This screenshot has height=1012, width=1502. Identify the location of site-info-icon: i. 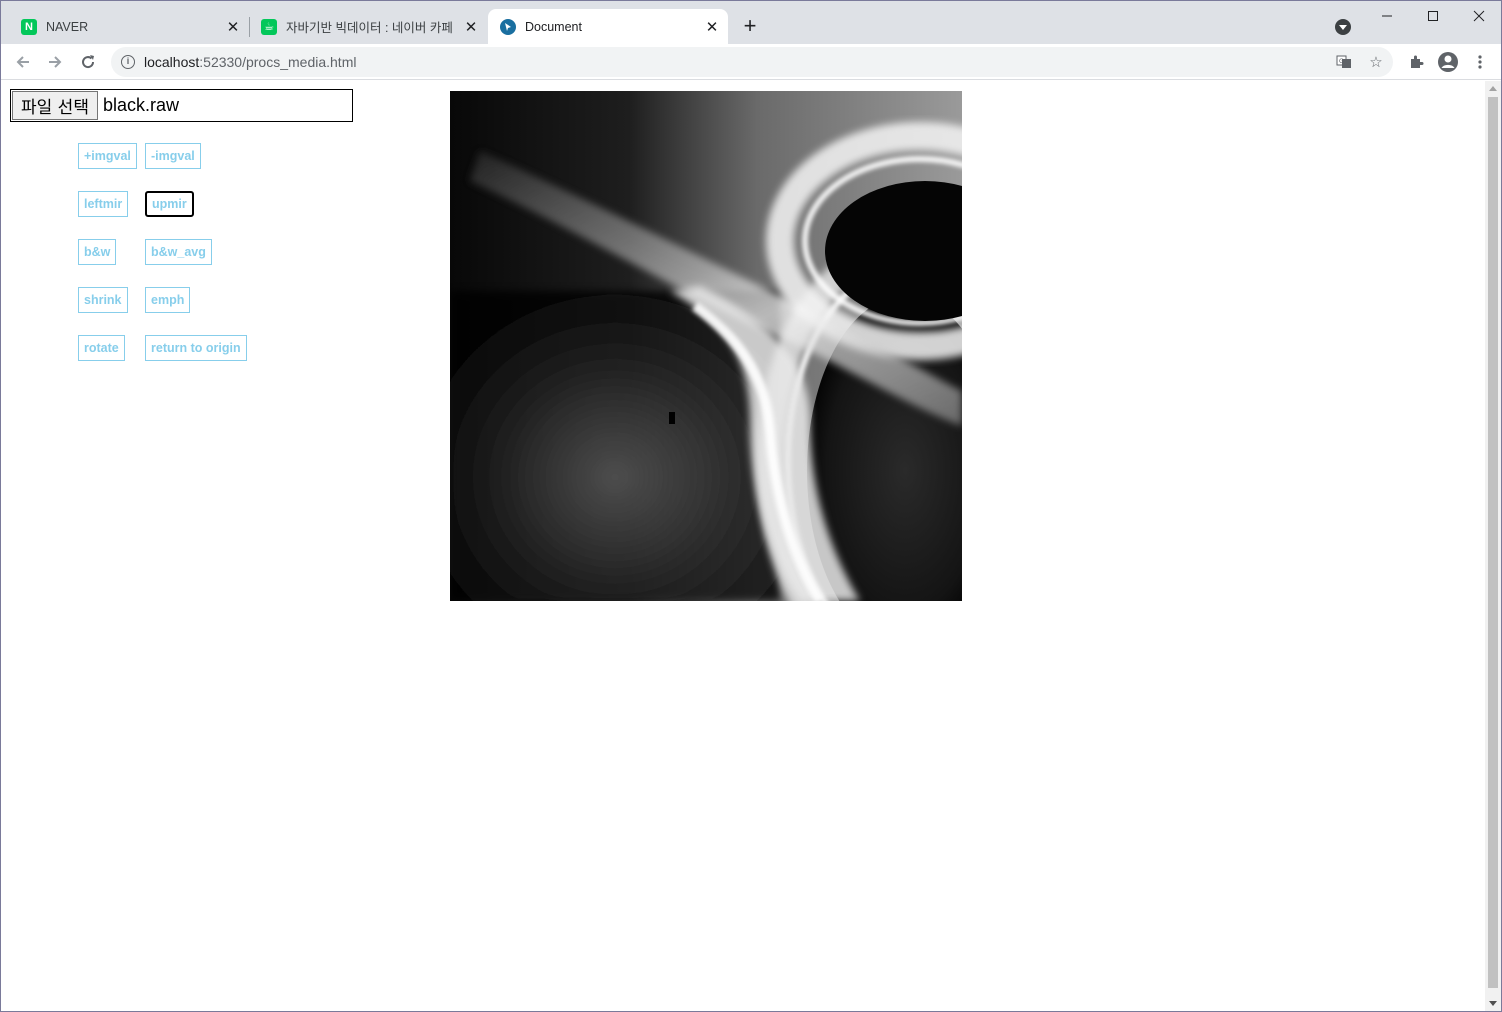
(128, 62).